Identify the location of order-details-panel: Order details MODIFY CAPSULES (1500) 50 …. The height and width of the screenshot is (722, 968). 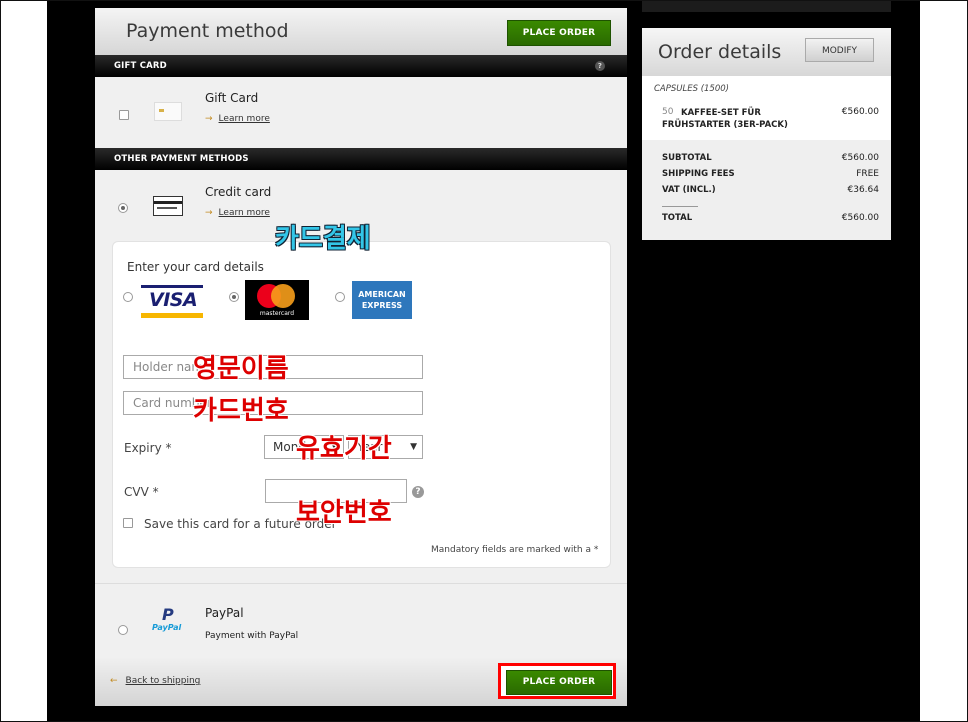
(766, 134).